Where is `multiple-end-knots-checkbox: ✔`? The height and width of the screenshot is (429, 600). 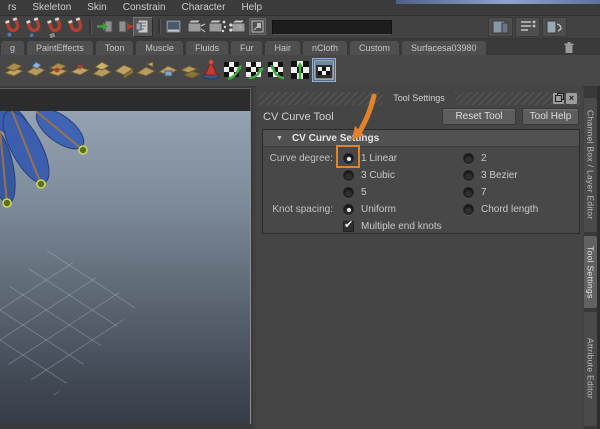 multiple-end-knots-checkbox: ✔ is located at coordinates (348, 225).